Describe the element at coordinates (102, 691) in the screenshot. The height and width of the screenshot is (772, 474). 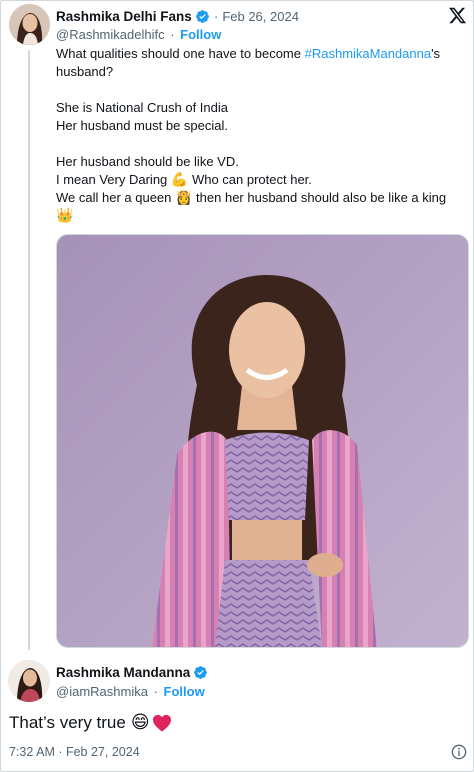
I see `reply-author-handle: @iamRashmika` at that location.